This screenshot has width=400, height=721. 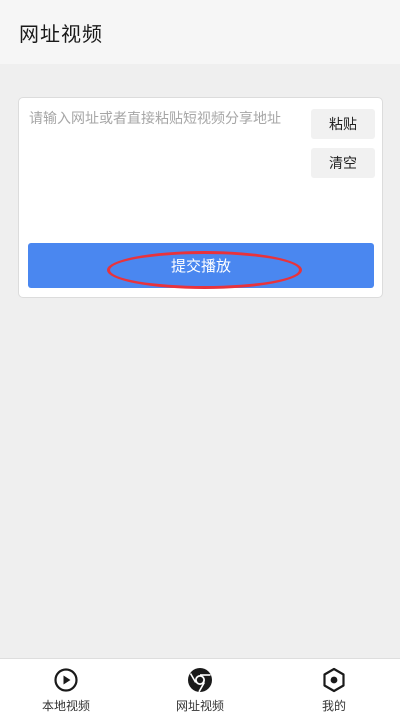 I want to click on bottom-nav: 本地视频 网址视频 我的, so click(x=200, y=689).